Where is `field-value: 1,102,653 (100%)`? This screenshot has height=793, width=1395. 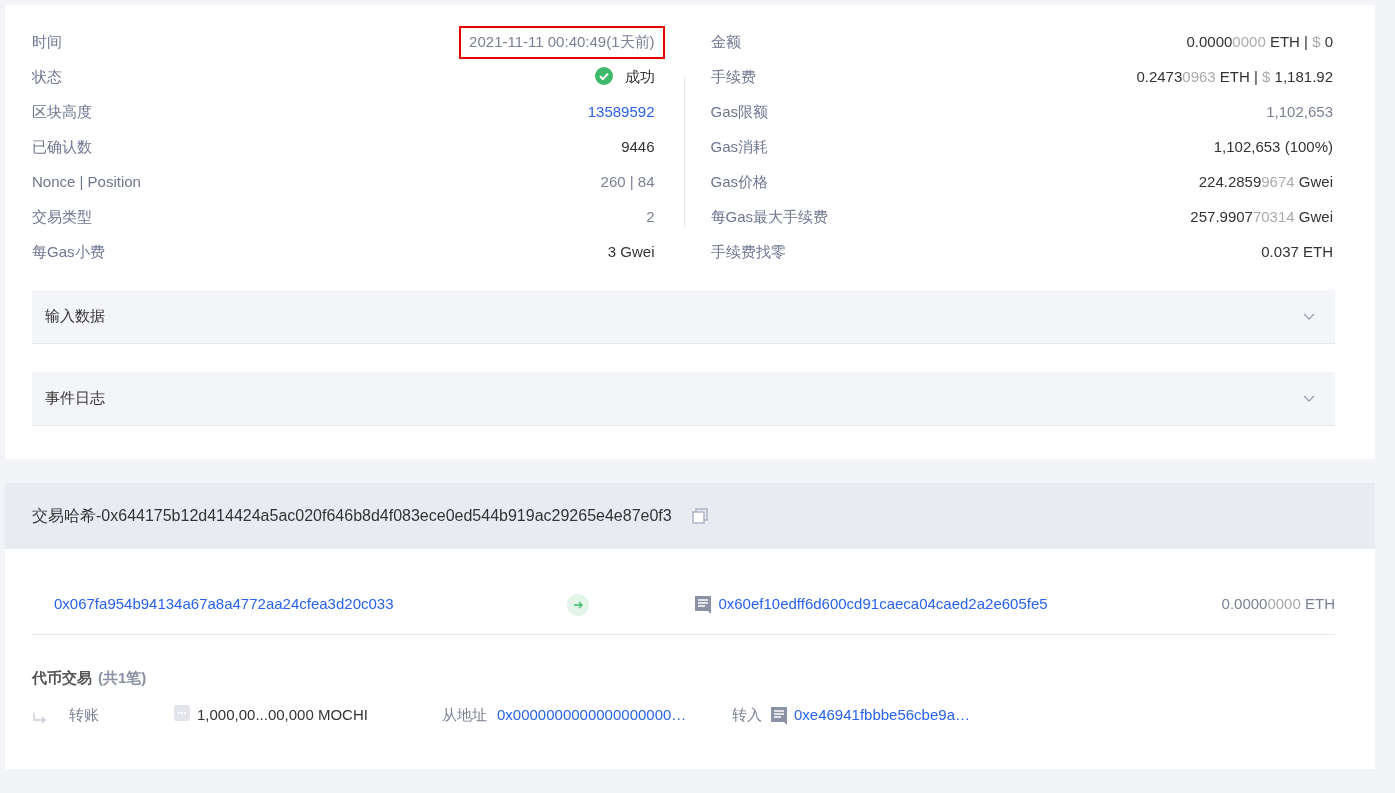 field-value: 1,102,653 (100%) is located at coordinates (1273, 147).